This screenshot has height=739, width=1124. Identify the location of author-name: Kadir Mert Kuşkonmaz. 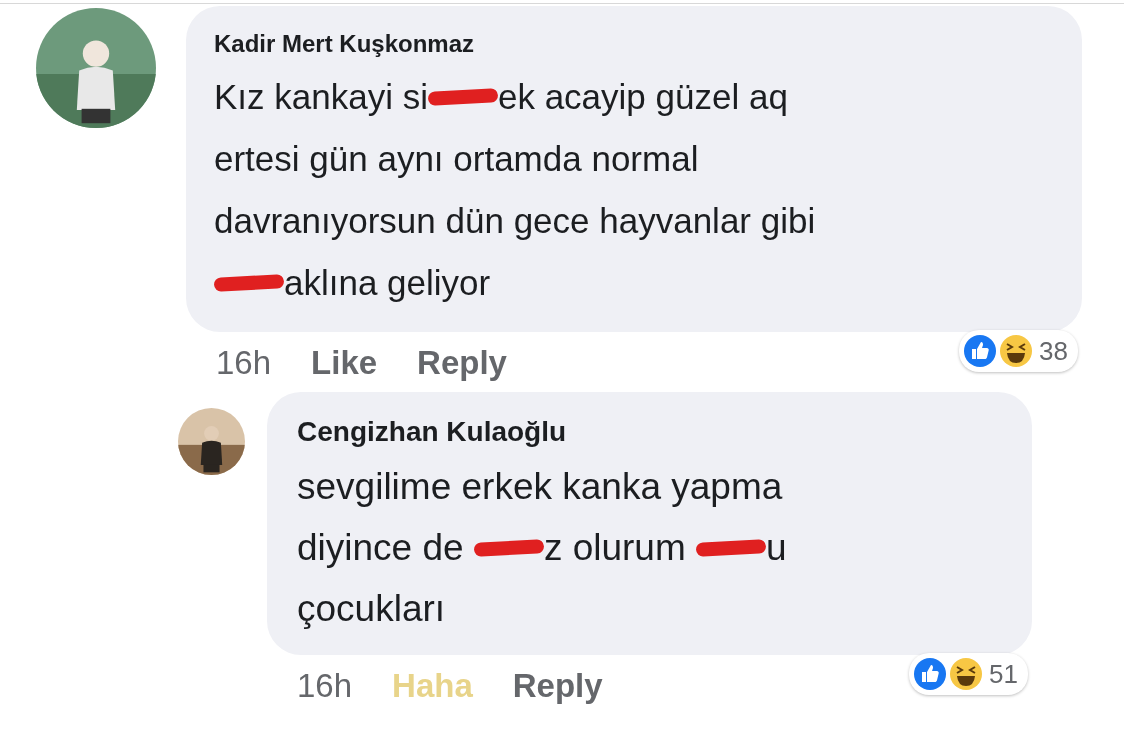
(345, 44).